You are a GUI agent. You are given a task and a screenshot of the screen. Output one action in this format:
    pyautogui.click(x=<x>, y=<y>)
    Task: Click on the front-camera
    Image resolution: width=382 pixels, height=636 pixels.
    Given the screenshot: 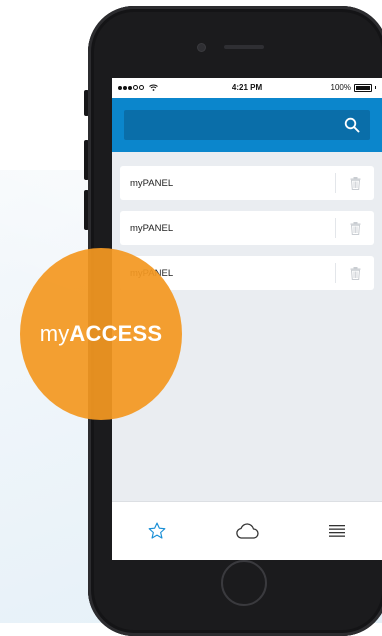 What is the action you would take?
    pyautogui.click(x=201, y=47)
    